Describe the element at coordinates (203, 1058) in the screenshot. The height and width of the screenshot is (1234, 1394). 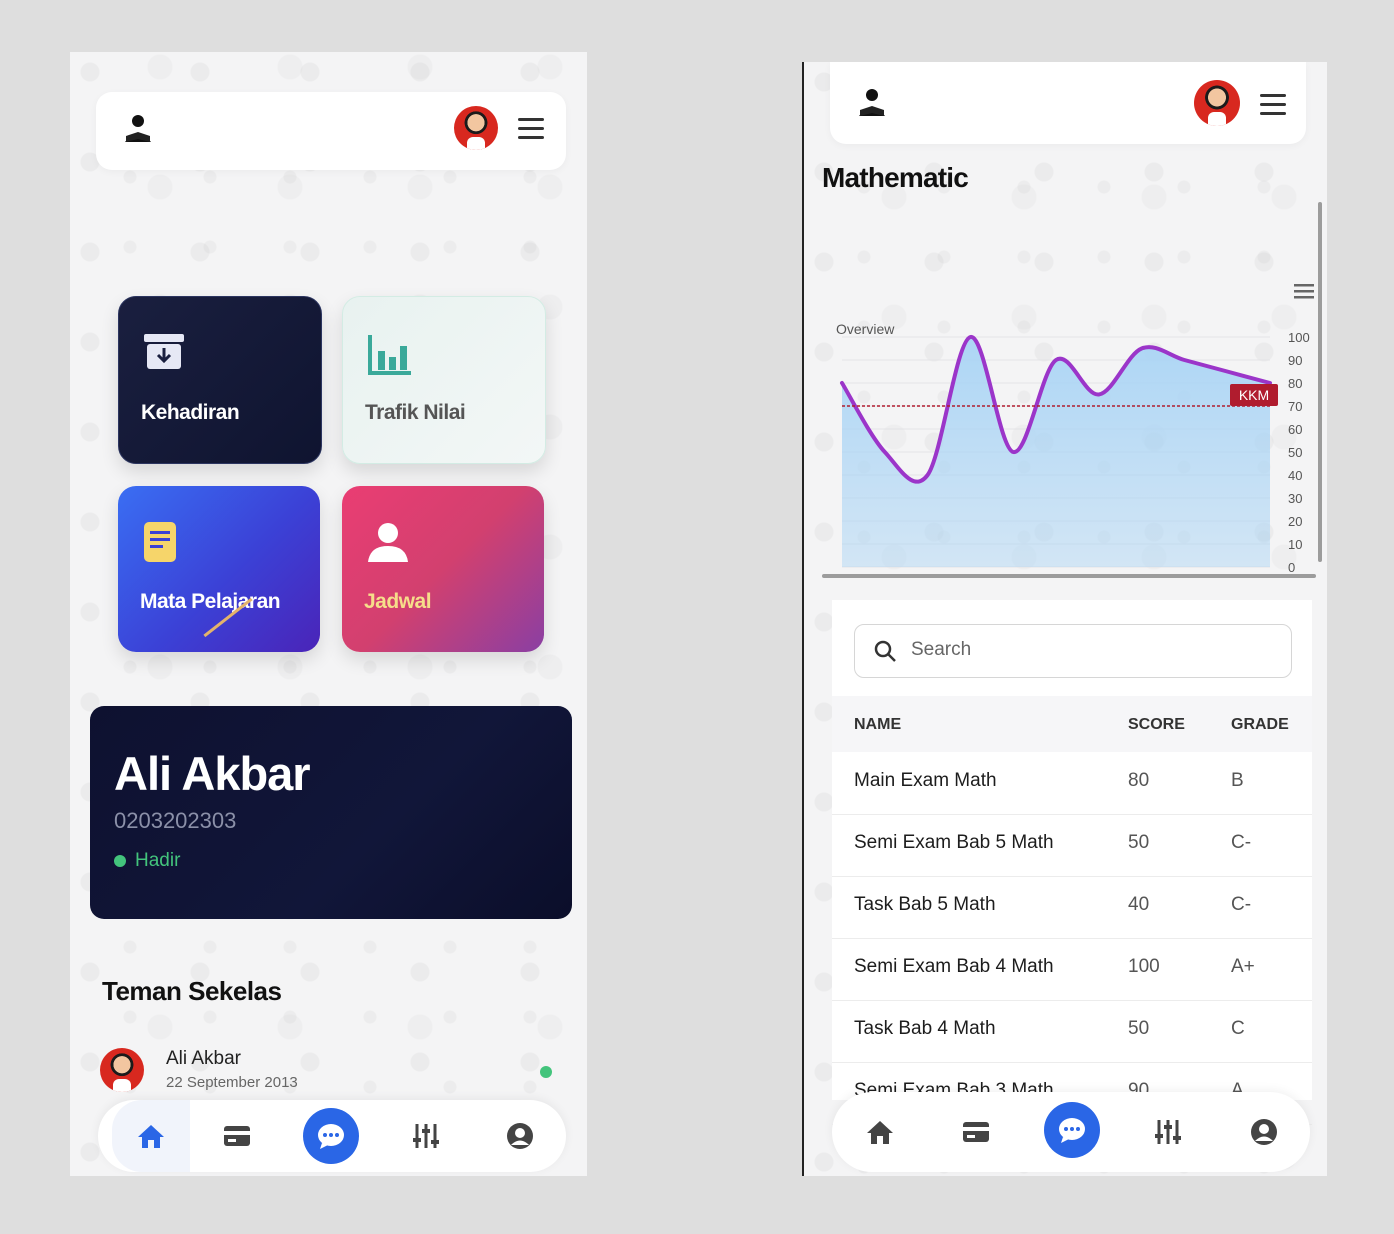
I see `classmate-name: Ali Akbar` at that location.